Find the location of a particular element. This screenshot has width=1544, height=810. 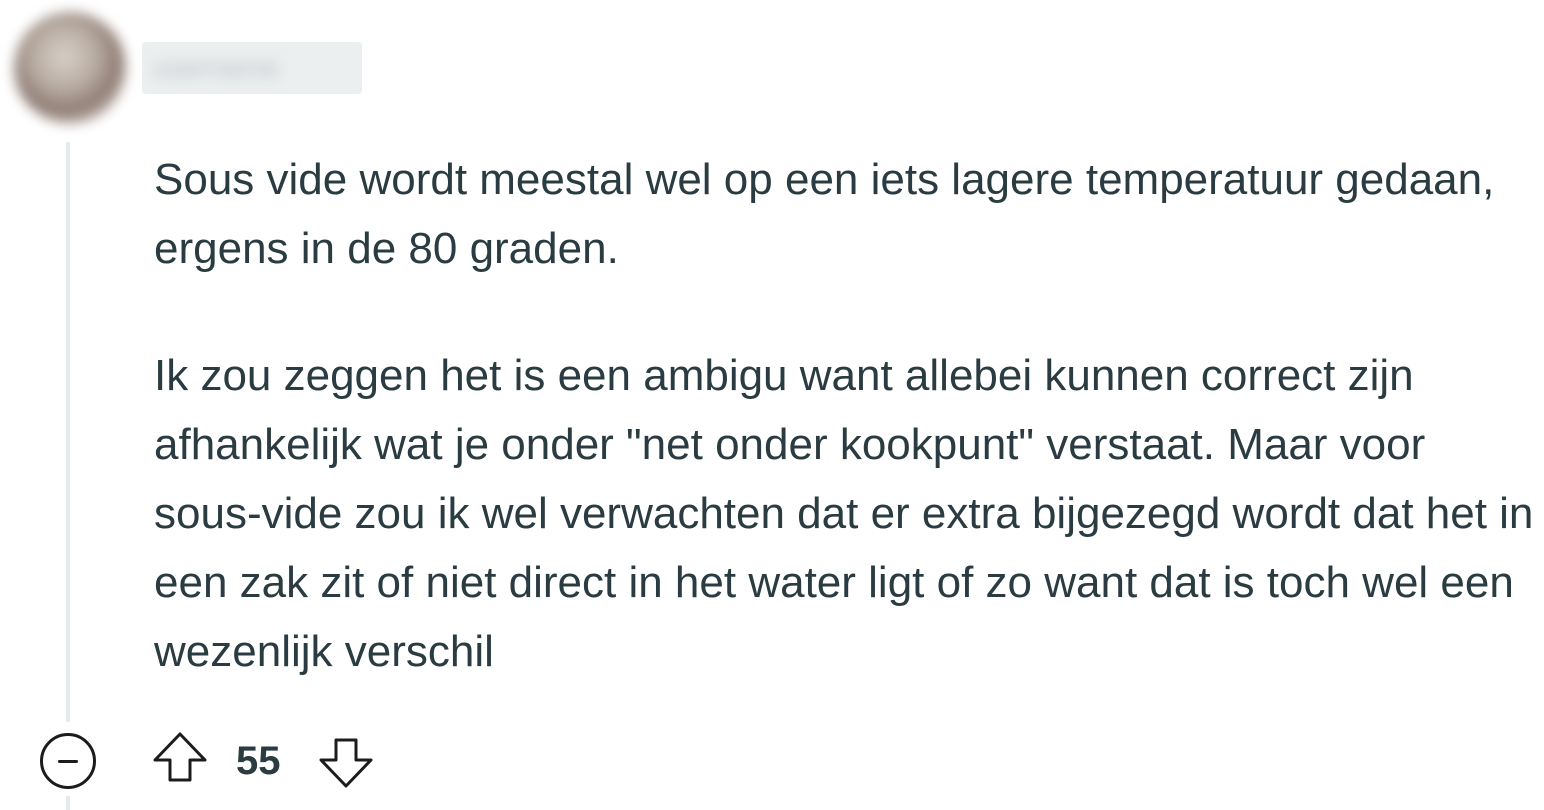

username-text: username is located at coordinates (216, 67).